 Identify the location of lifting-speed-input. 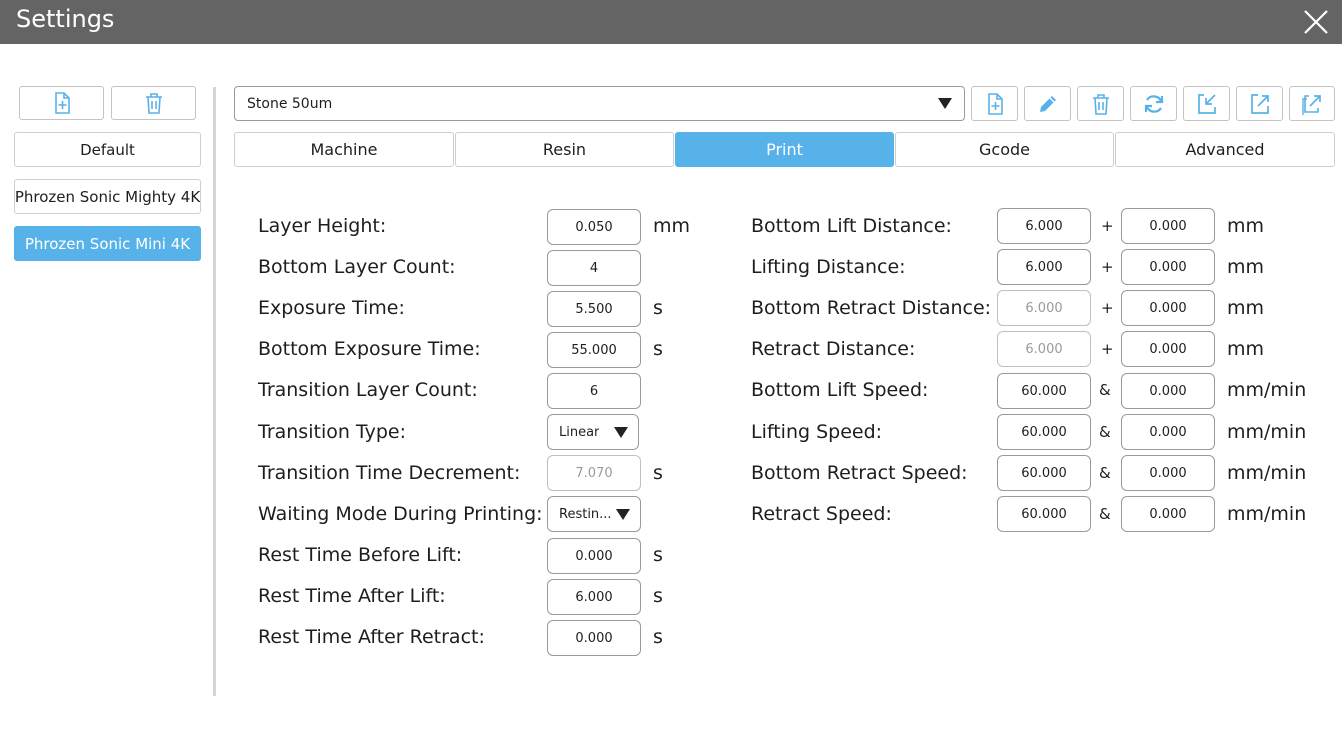
(1044, 432).